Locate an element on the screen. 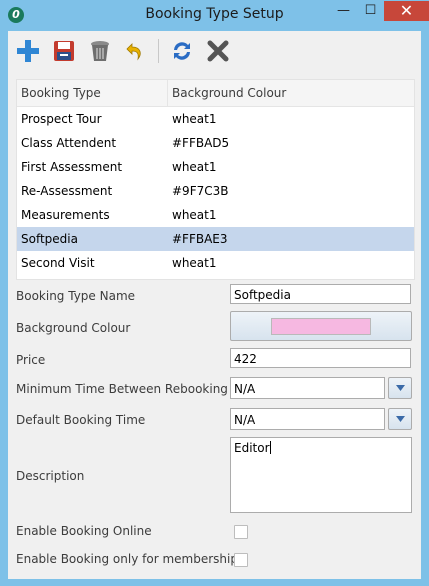 This screenshot has width=429, height=586. description-textarea: Editor is located at coordinates (321, 475).